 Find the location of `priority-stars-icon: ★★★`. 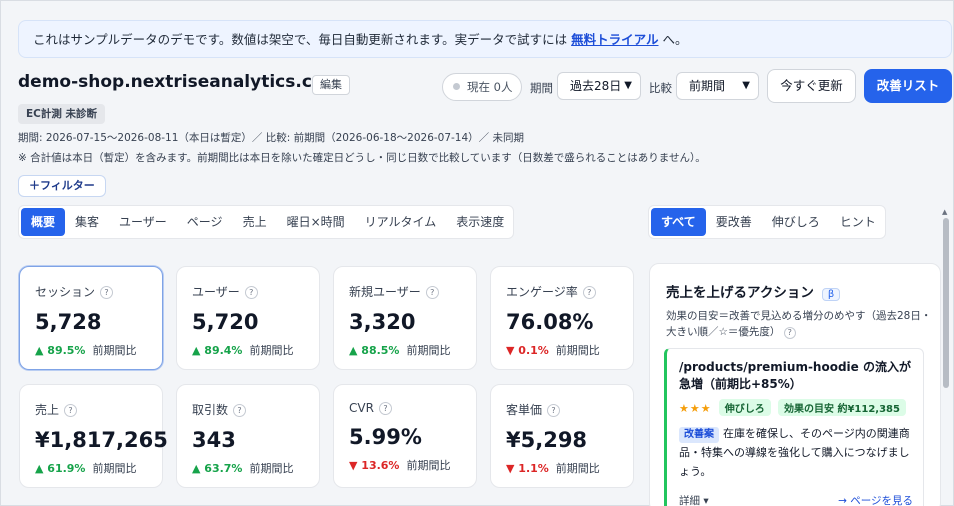

priority-stars-icon: ★★★ is located at coordinates (695, 408).